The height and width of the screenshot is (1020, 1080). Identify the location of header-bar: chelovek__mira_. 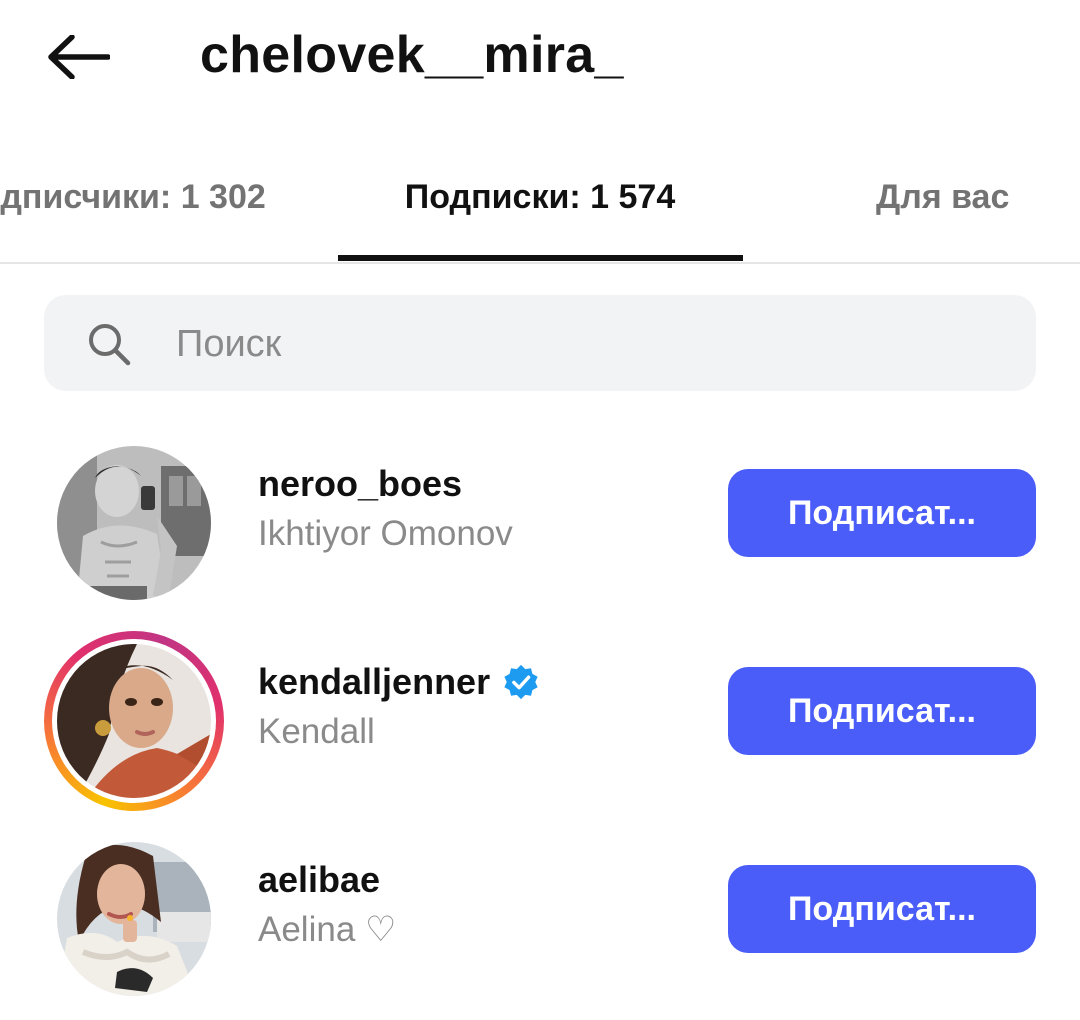
(540, 60).